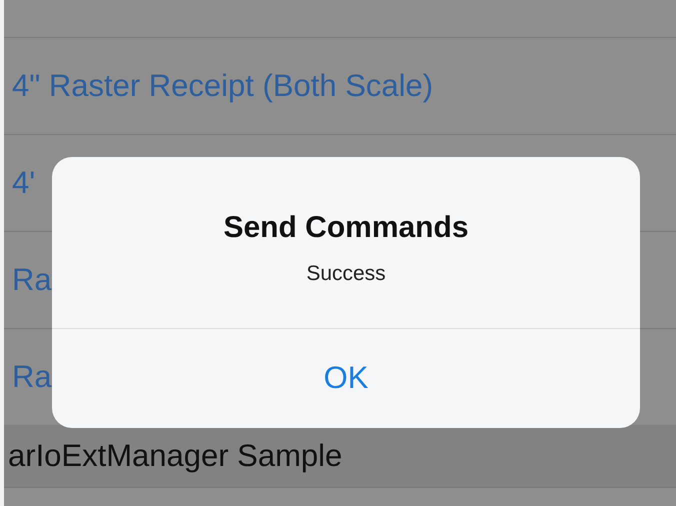 This screenshot has width=676, height=506. I want to click on list-item: 4" Raster Receipt (Both Scale), so click(223, 86).